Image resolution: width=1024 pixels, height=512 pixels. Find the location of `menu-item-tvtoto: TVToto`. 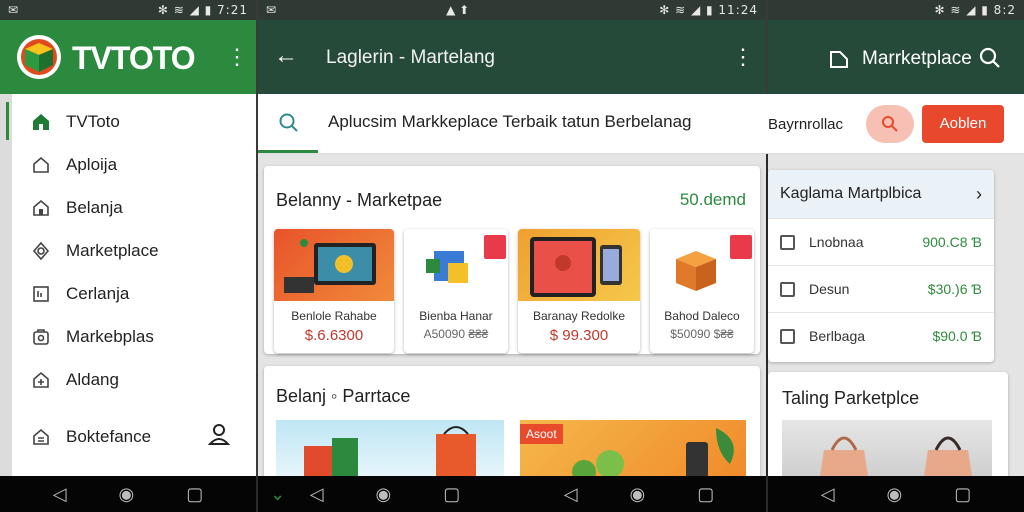

menu-item-tvtoto: TVToto is located at coordinates (134, 121).